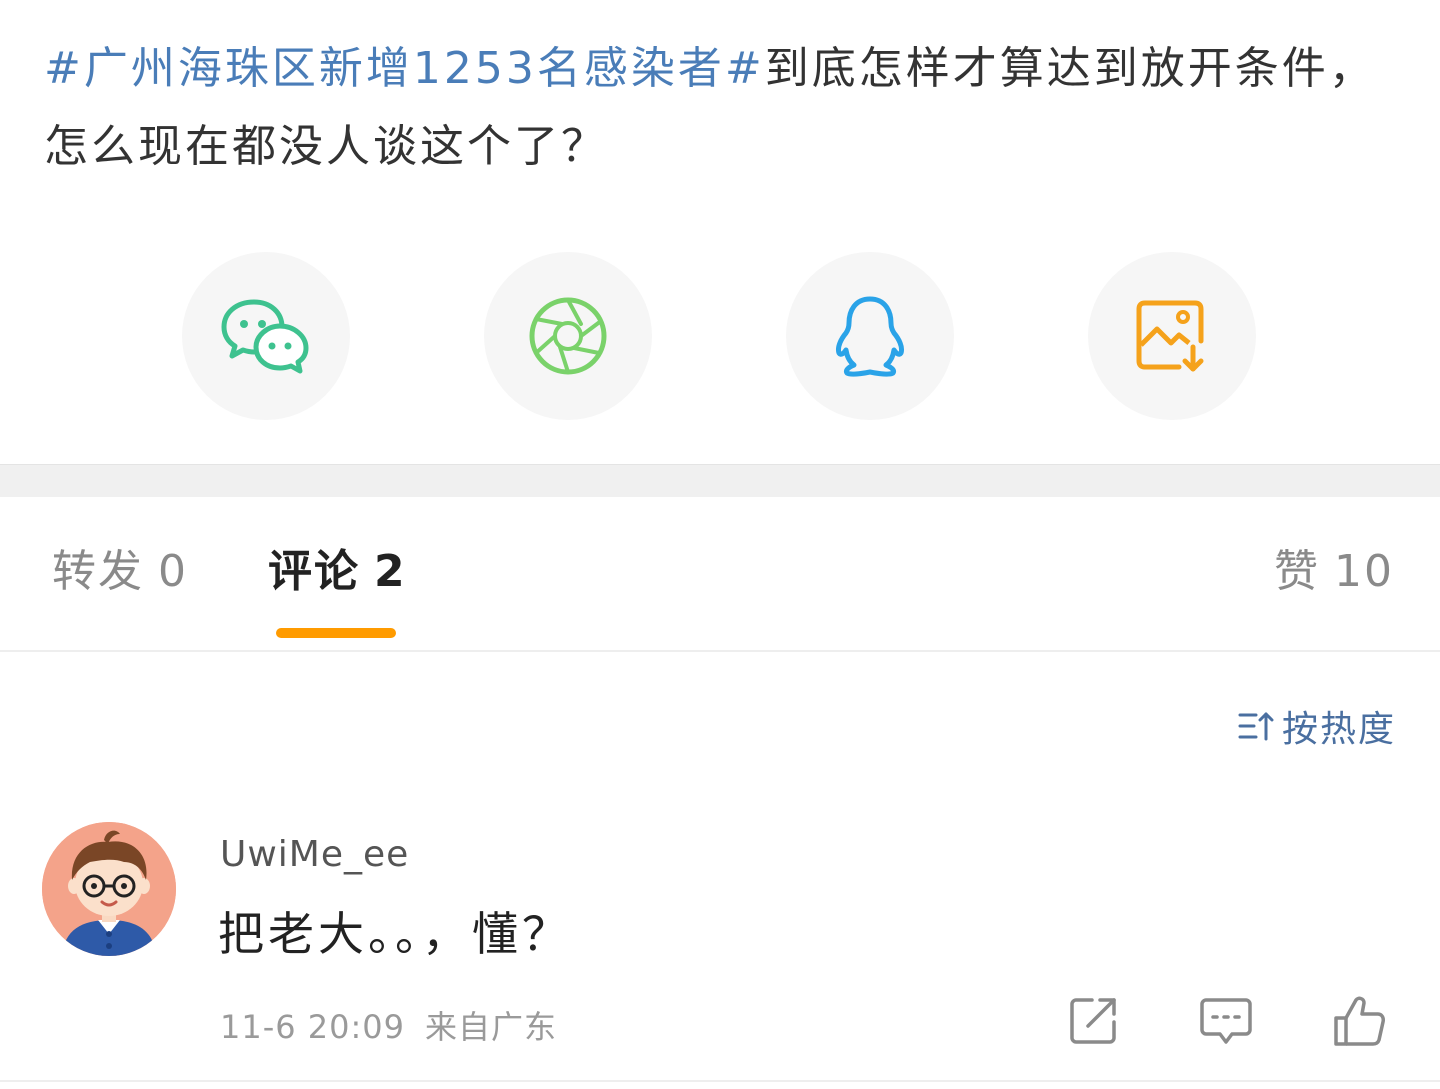 This screenshot has height=1089, width=1440. I want to click on comment-meta: 11-6 20:09 来自广东, so click(388, 1025).